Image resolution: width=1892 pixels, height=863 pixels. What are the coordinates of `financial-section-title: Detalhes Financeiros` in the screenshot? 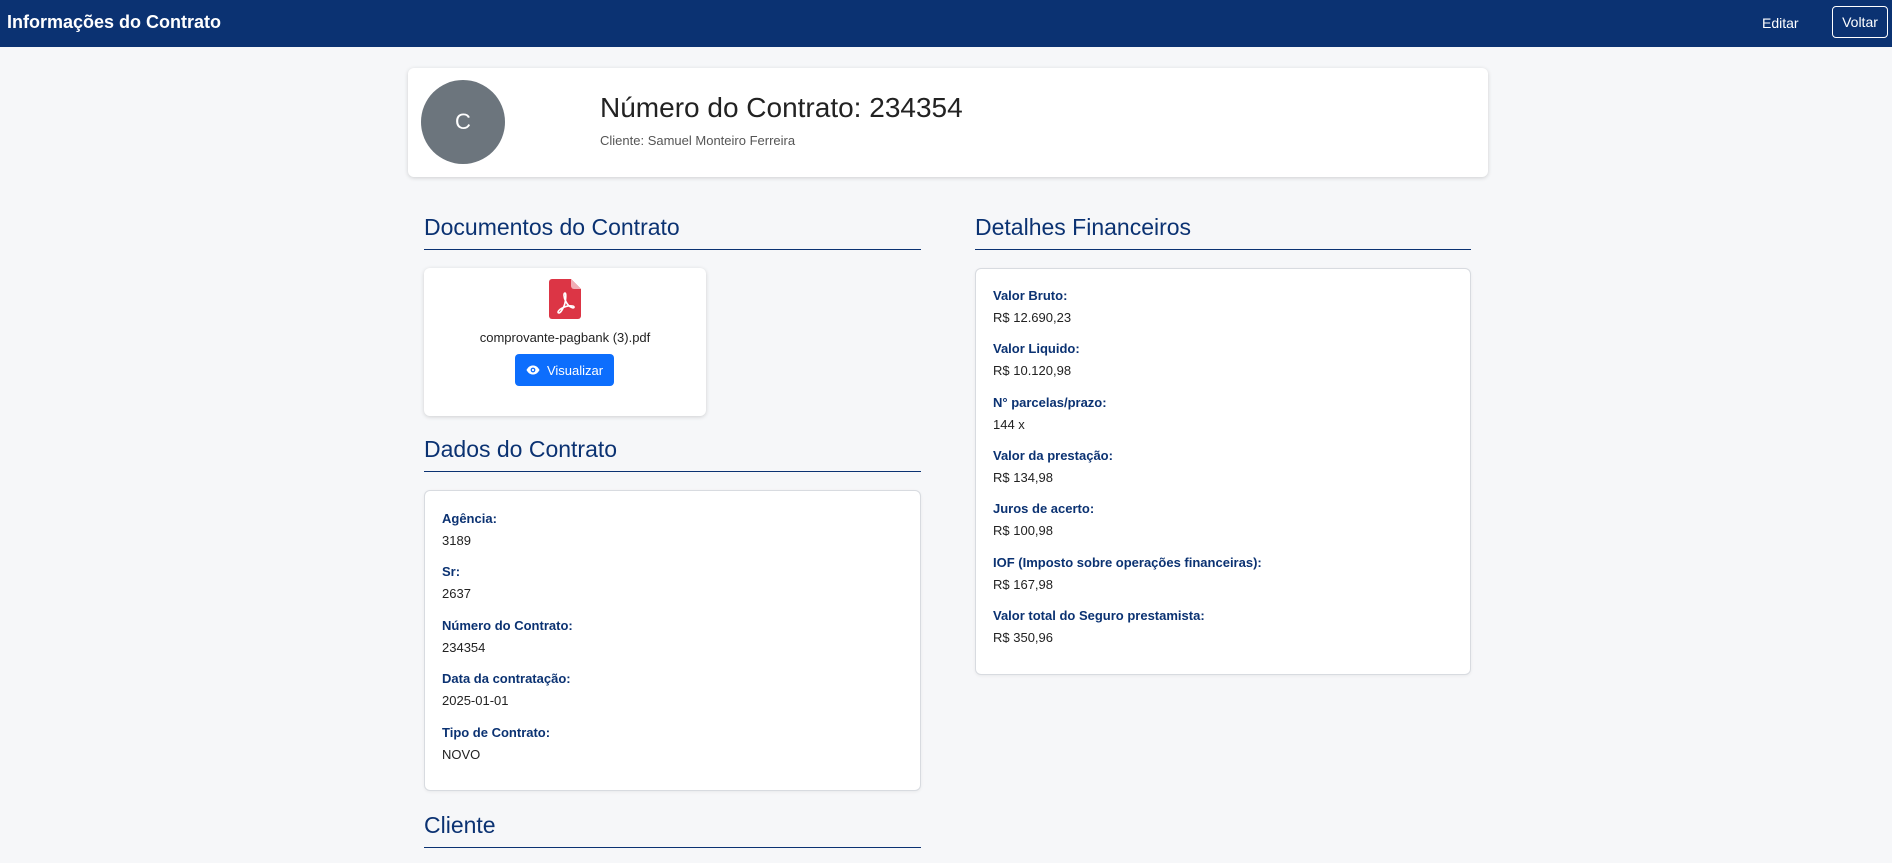 It's located at (1083, 227).